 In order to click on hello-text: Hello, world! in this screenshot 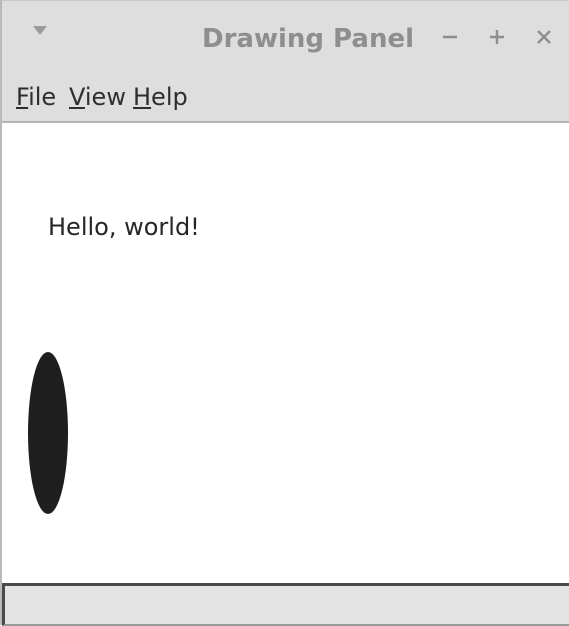, I will do `click(124, 227)`.